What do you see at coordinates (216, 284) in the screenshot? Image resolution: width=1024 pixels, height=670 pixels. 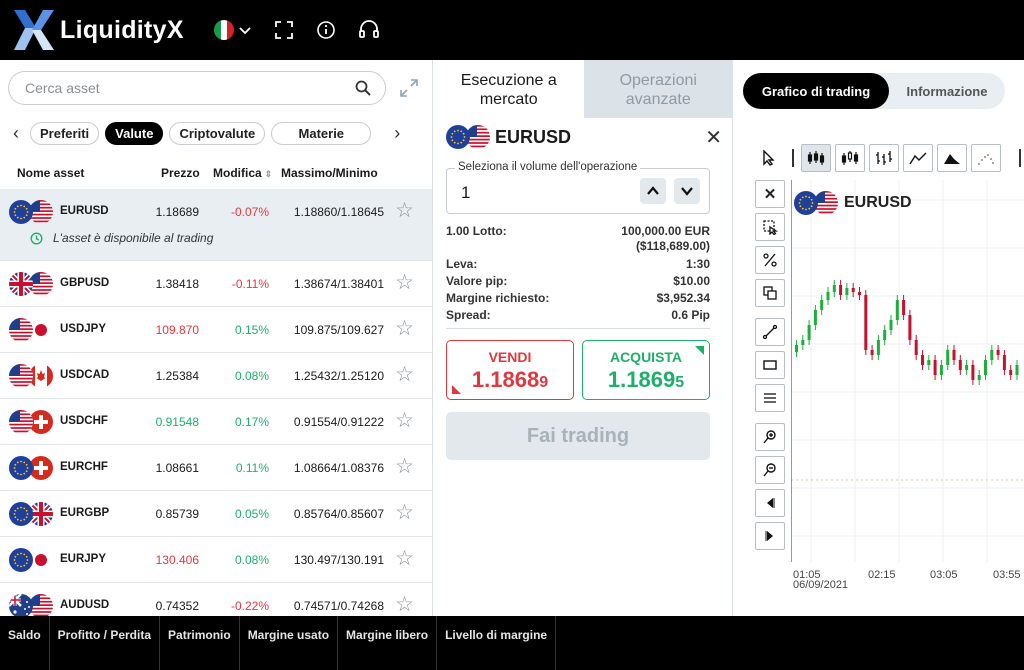 I see `table-row: GBPUSD 1.38418 -0.11% 1.38674/1.38401 ☆` at bounding box center [216, 284].